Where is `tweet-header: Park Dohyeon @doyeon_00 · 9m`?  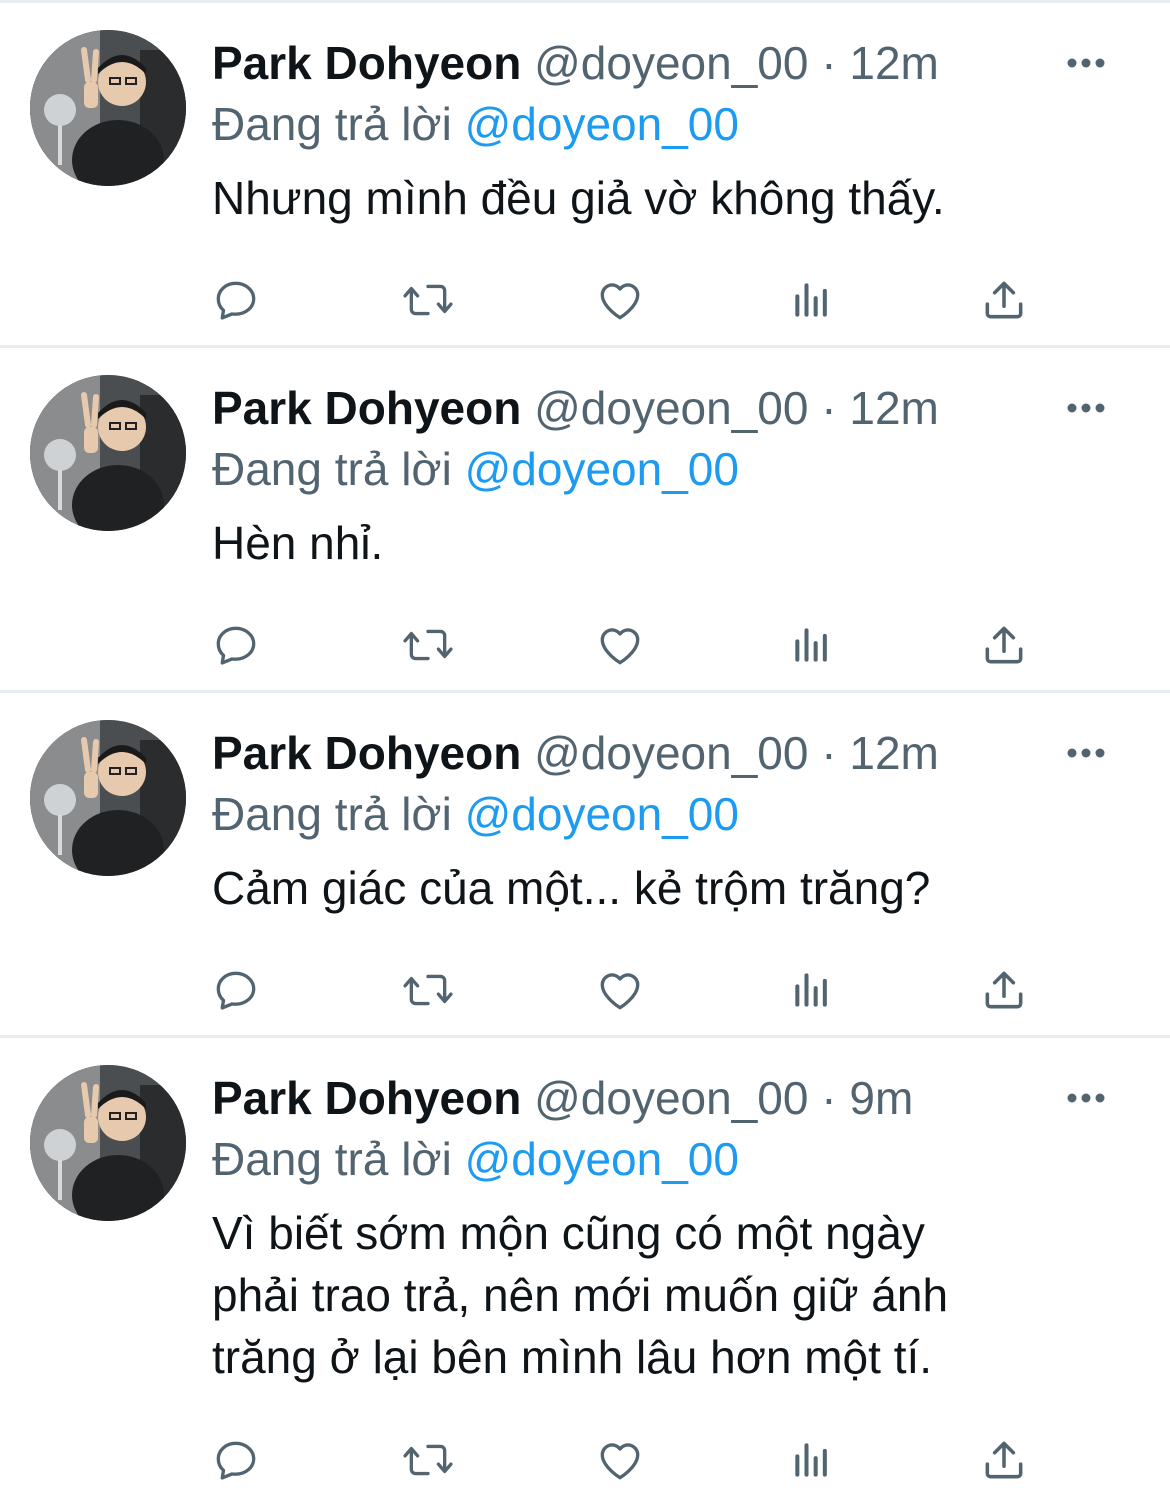 tweet-header: Park Dohyeon @doyeon_00 · 9m is located at coordinates (671, 1098).